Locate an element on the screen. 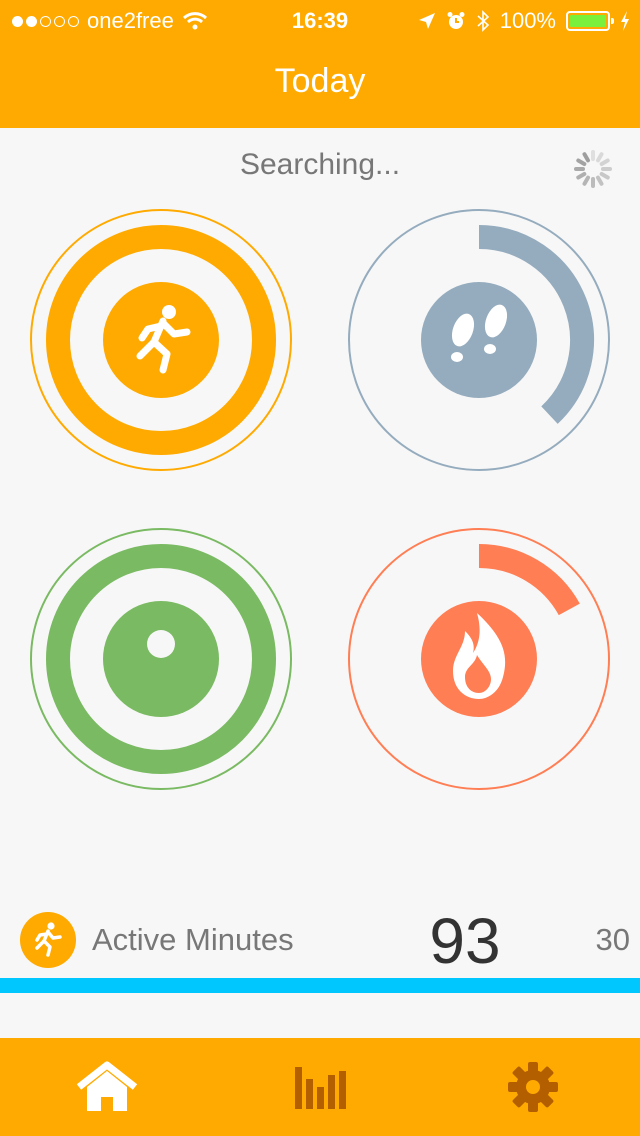 The width and height of the screenshot is (640, 1136). tab-stats is located at coordinates (319, 1087).